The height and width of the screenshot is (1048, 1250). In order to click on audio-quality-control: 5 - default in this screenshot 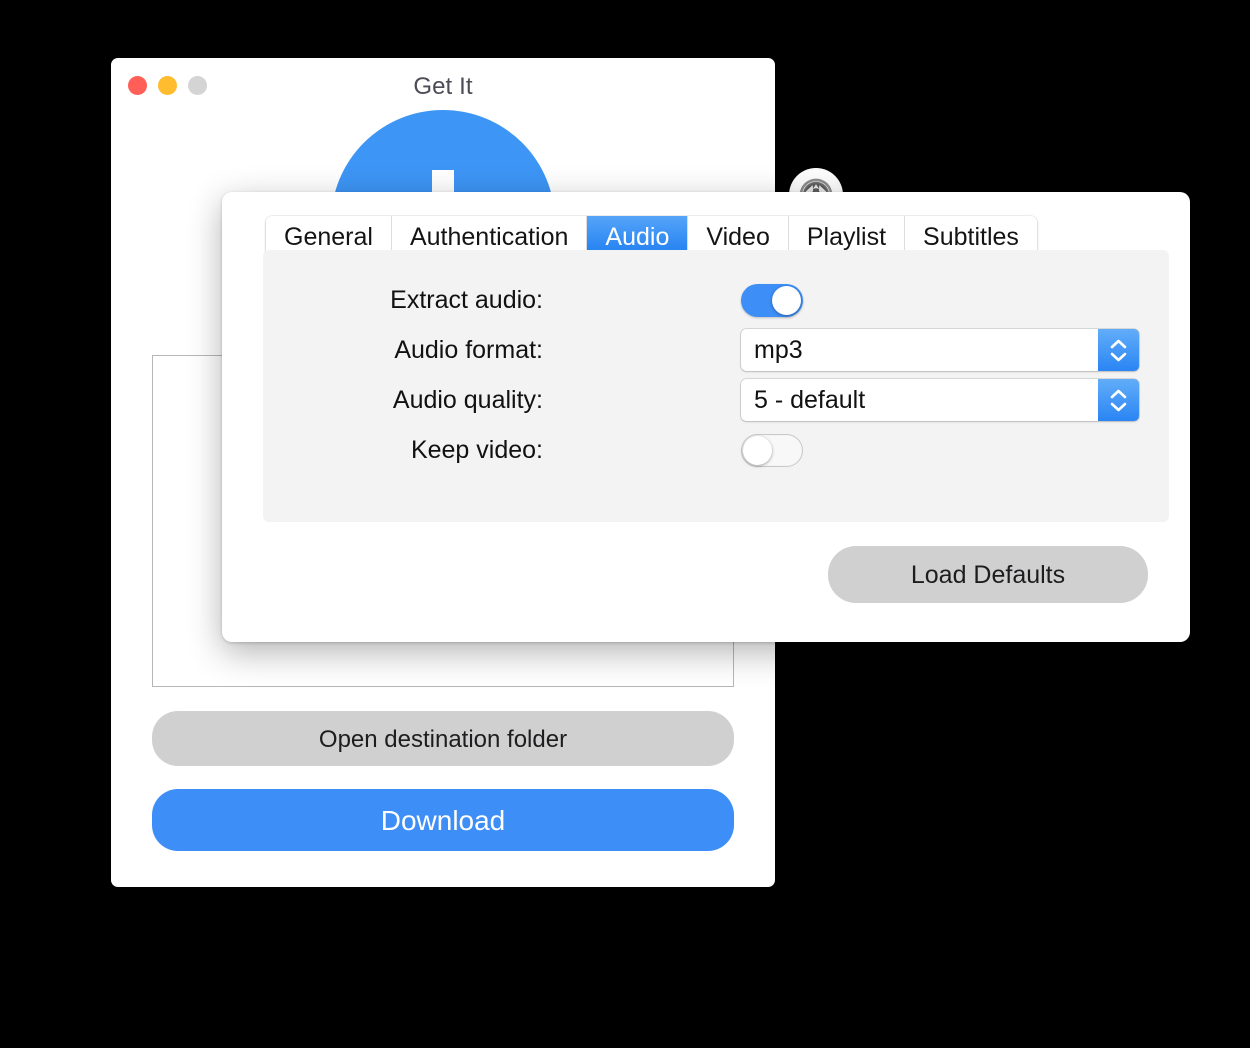, I will do `click(940, 400)`.